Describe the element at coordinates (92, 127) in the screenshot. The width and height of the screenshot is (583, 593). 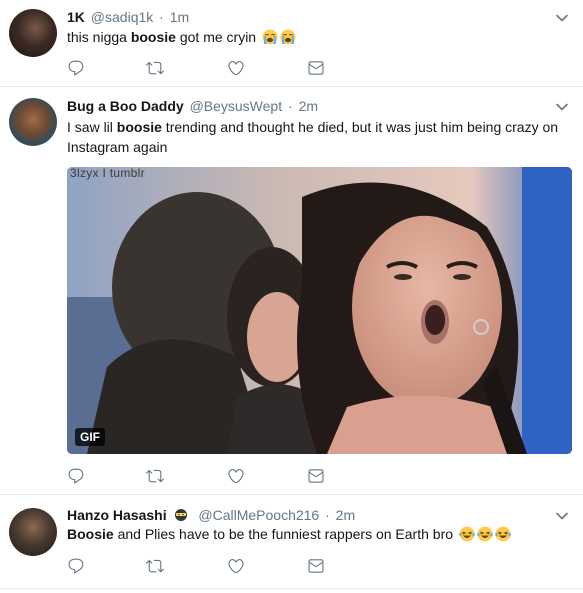
I see `text-before: I saw lil` at that location.